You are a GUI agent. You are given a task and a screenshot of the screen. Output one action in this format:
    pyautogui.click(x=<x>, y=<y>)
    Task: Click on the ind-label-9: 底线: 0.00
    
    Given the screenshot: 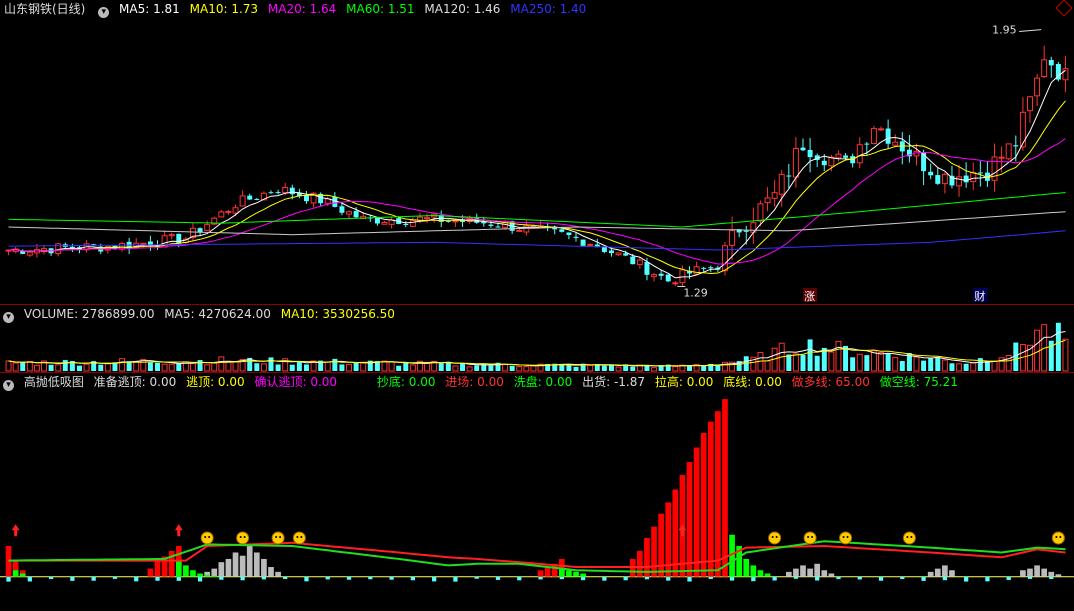 What is the action you would take?
    pyautogui.click(x=752, y=382)
    